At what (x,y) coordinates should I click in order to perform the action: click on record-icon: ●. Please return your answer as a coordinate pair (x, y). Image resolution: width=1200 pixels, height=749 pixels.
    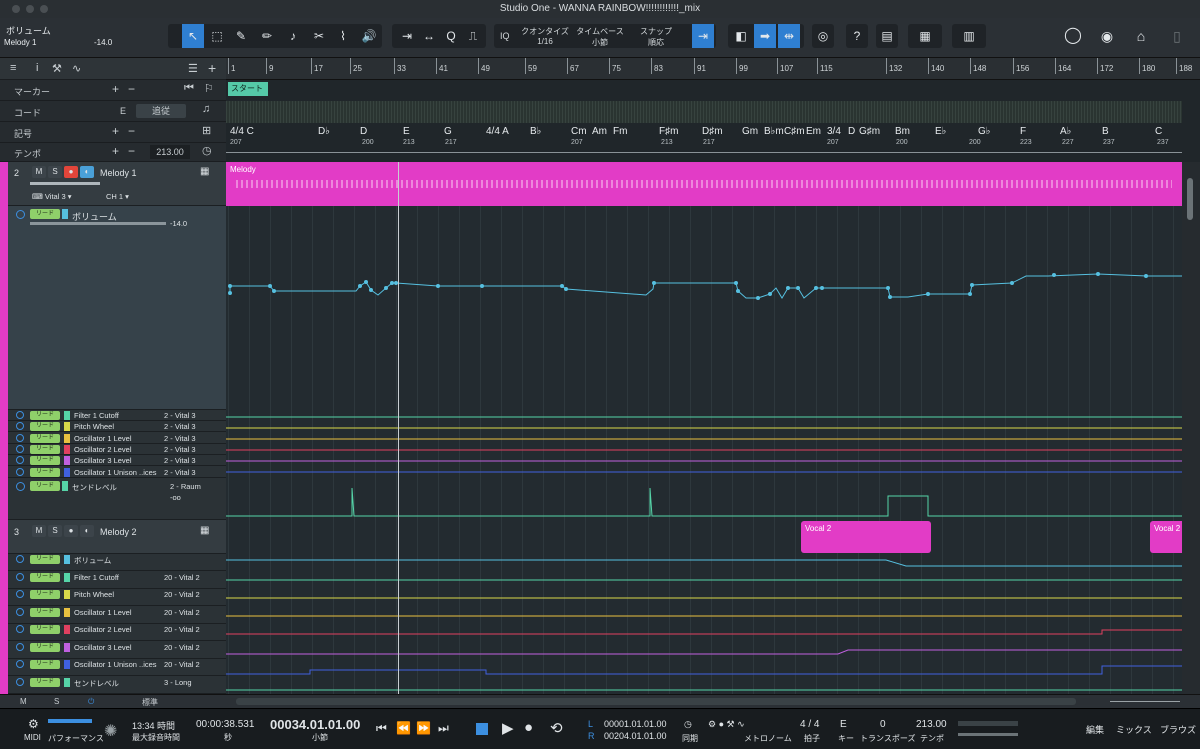
    Looking at the image, I should click on (528, 727).